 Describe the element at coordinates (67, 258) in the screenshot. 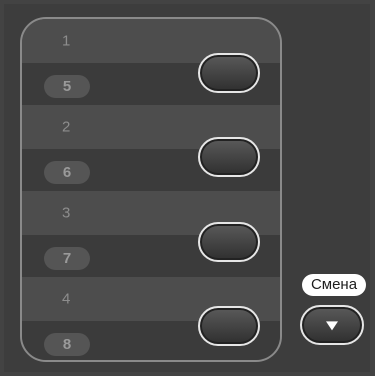

I see `speed-dial-number-7: 7` at that location.